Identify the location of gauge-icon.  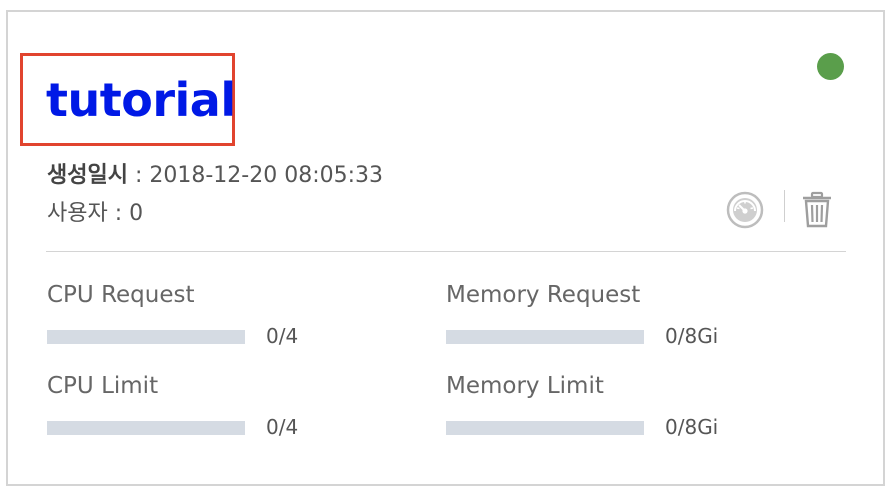
(745, 210).